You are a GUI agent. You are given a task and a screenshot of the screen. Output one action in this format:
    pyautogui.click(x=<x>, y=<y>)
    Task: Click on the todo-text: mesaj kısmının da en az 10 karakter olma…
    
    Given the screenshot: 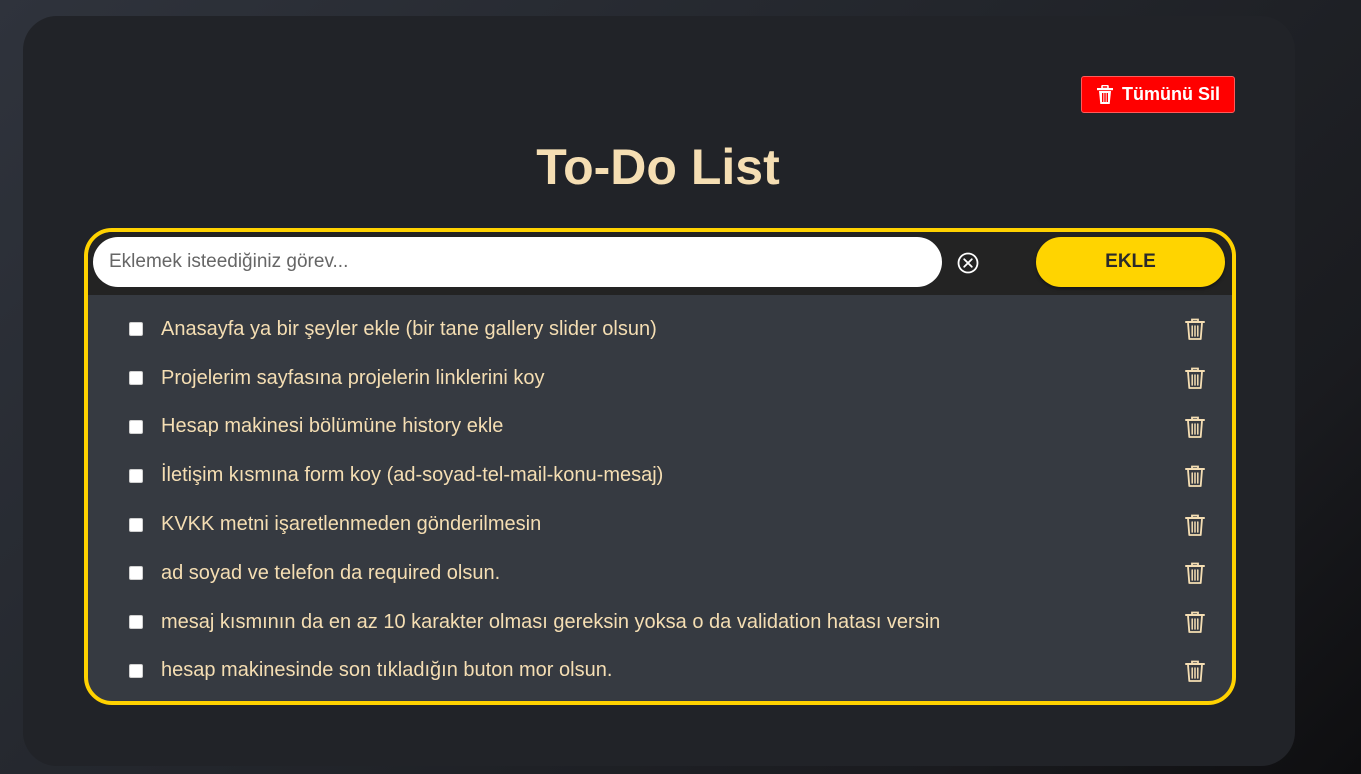 What is the action you would take?
    pyautogui.click(x=551, y=621)
    